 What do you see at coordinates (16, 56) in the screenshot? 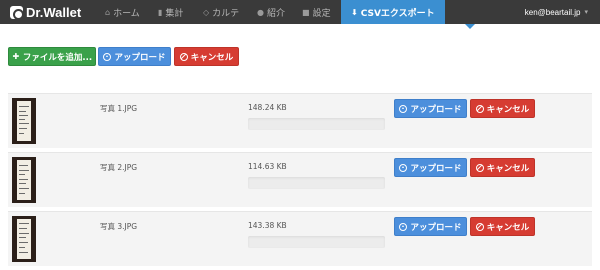
I see `plus-icon: ✚` at bounding box center [16, 56].